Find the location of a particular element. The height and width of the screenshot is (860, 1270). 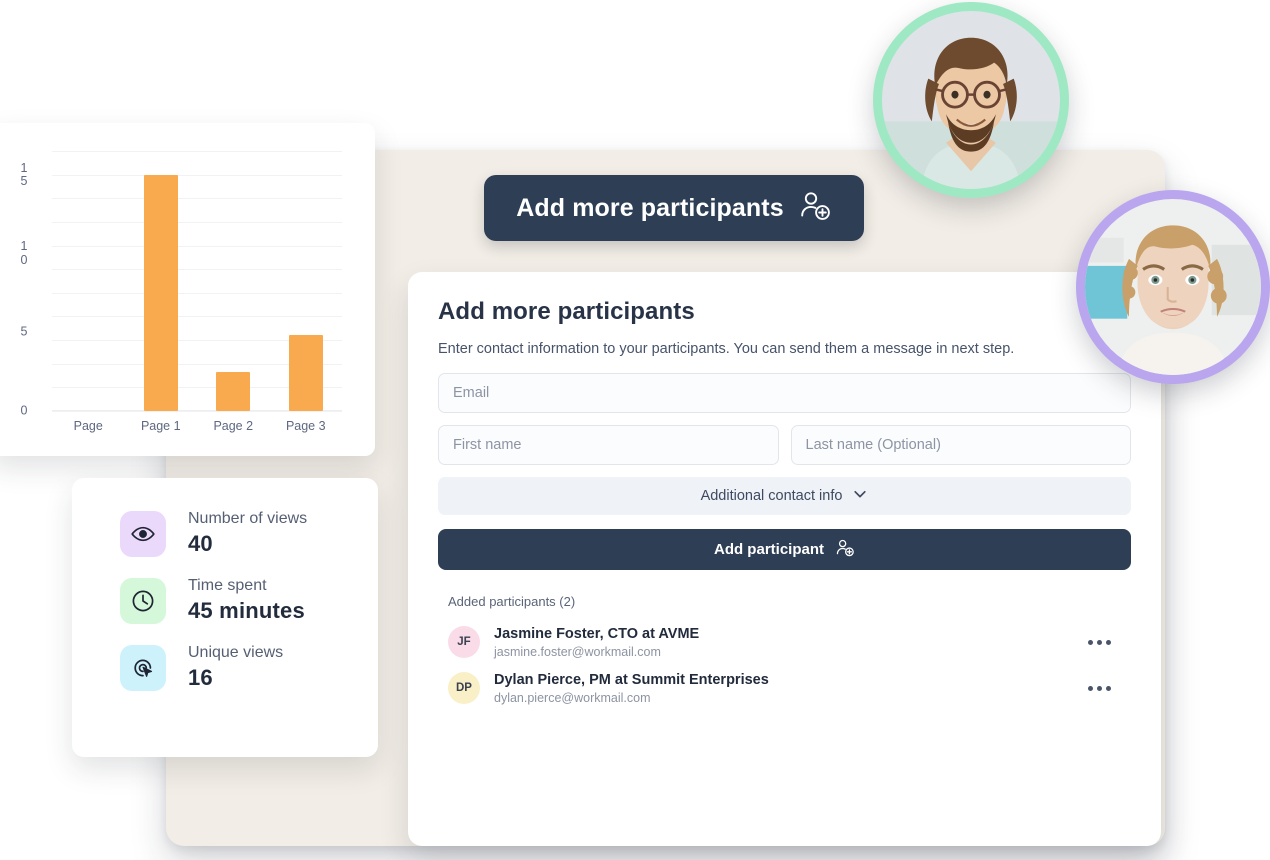

chart-y-tick: 5 is located at coordinates (24, 331).